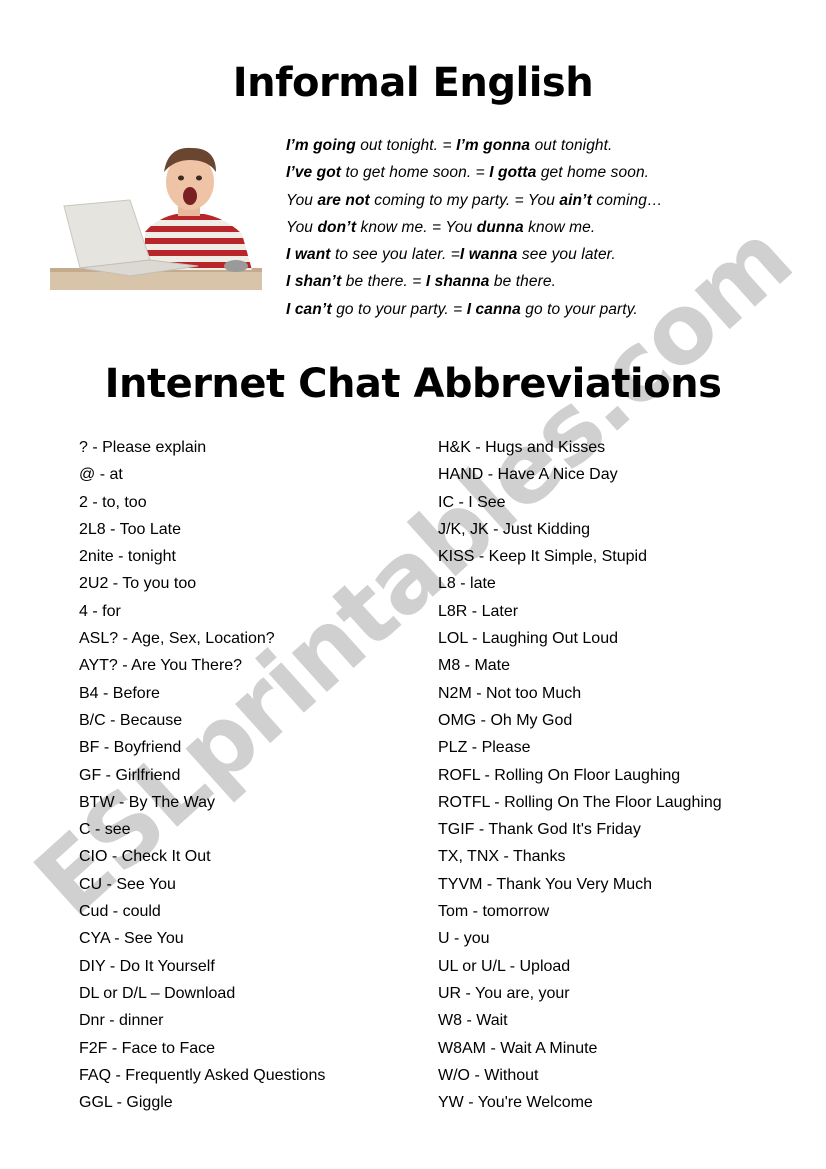 The height and width of the screenshot is (1169, 826). I want to click on emphasized-phrase: are not, so click(343, 200).